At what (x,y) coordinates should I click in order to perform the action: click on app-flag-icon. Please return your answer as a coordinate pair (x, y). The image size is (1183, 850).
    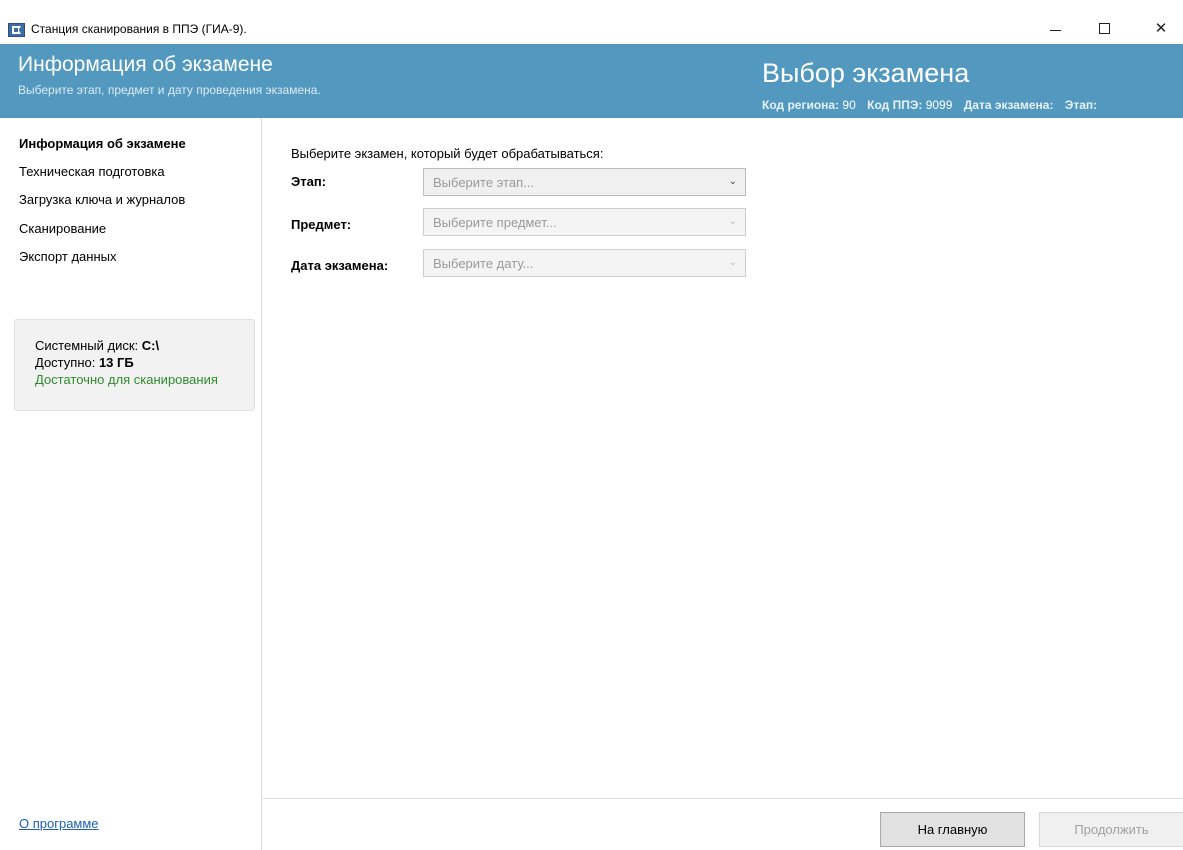
    Looking at the image, I should click on (16, 30).